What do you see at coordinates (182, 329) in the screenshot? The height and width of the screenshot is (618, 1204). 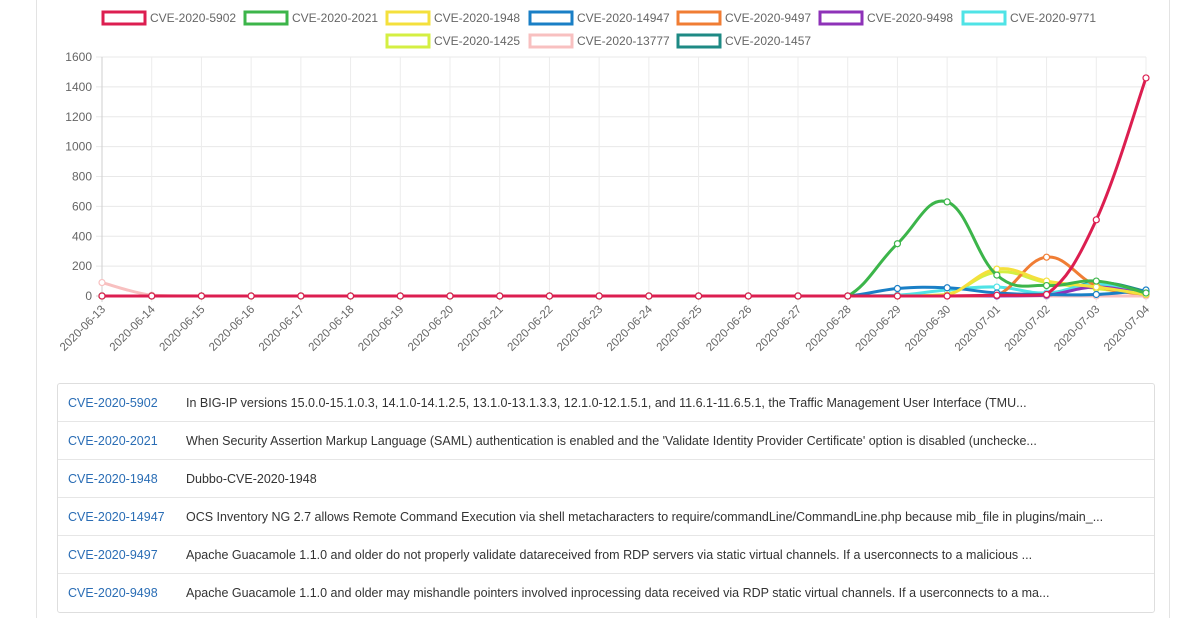 I see `x-tick-label: 2020-06-15` at bounding box center [182, 329].